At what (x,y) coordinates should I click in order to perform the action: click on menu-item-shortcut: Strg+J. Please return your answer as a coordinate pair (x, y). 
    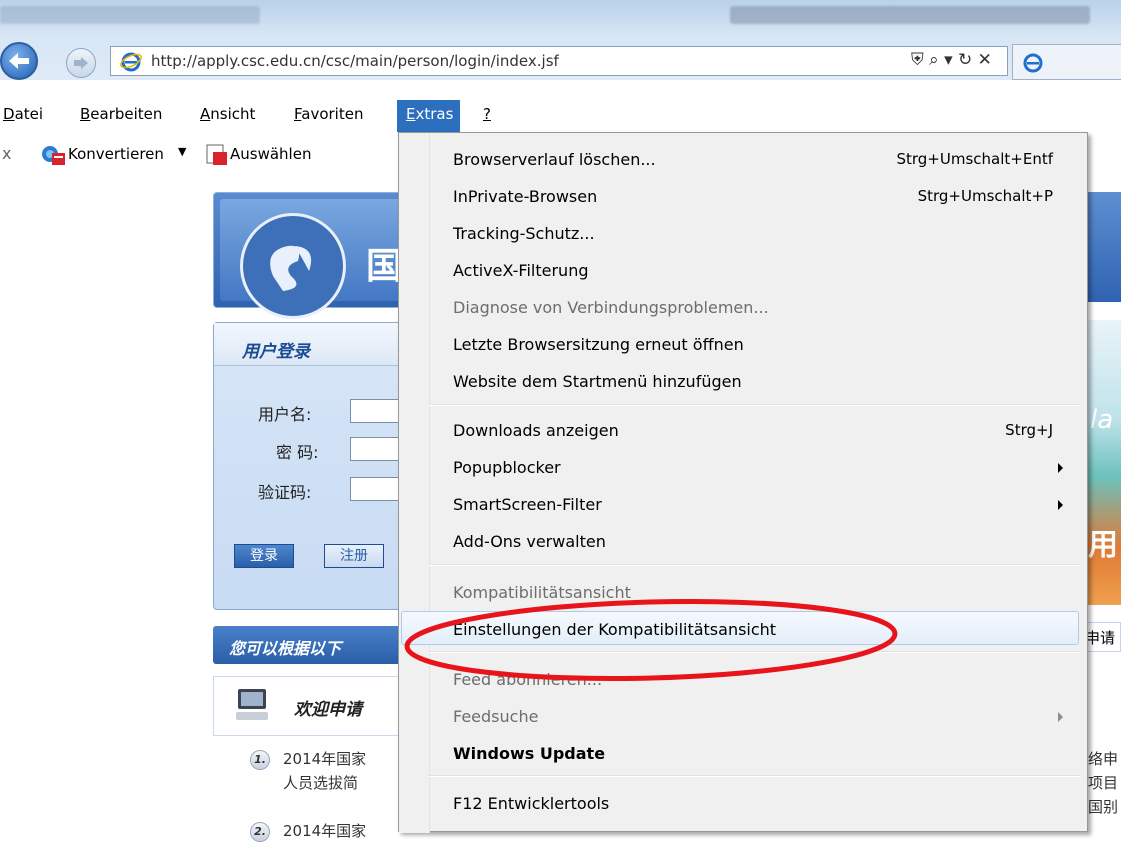
    Looking at the image, I should click on (1029, 430).